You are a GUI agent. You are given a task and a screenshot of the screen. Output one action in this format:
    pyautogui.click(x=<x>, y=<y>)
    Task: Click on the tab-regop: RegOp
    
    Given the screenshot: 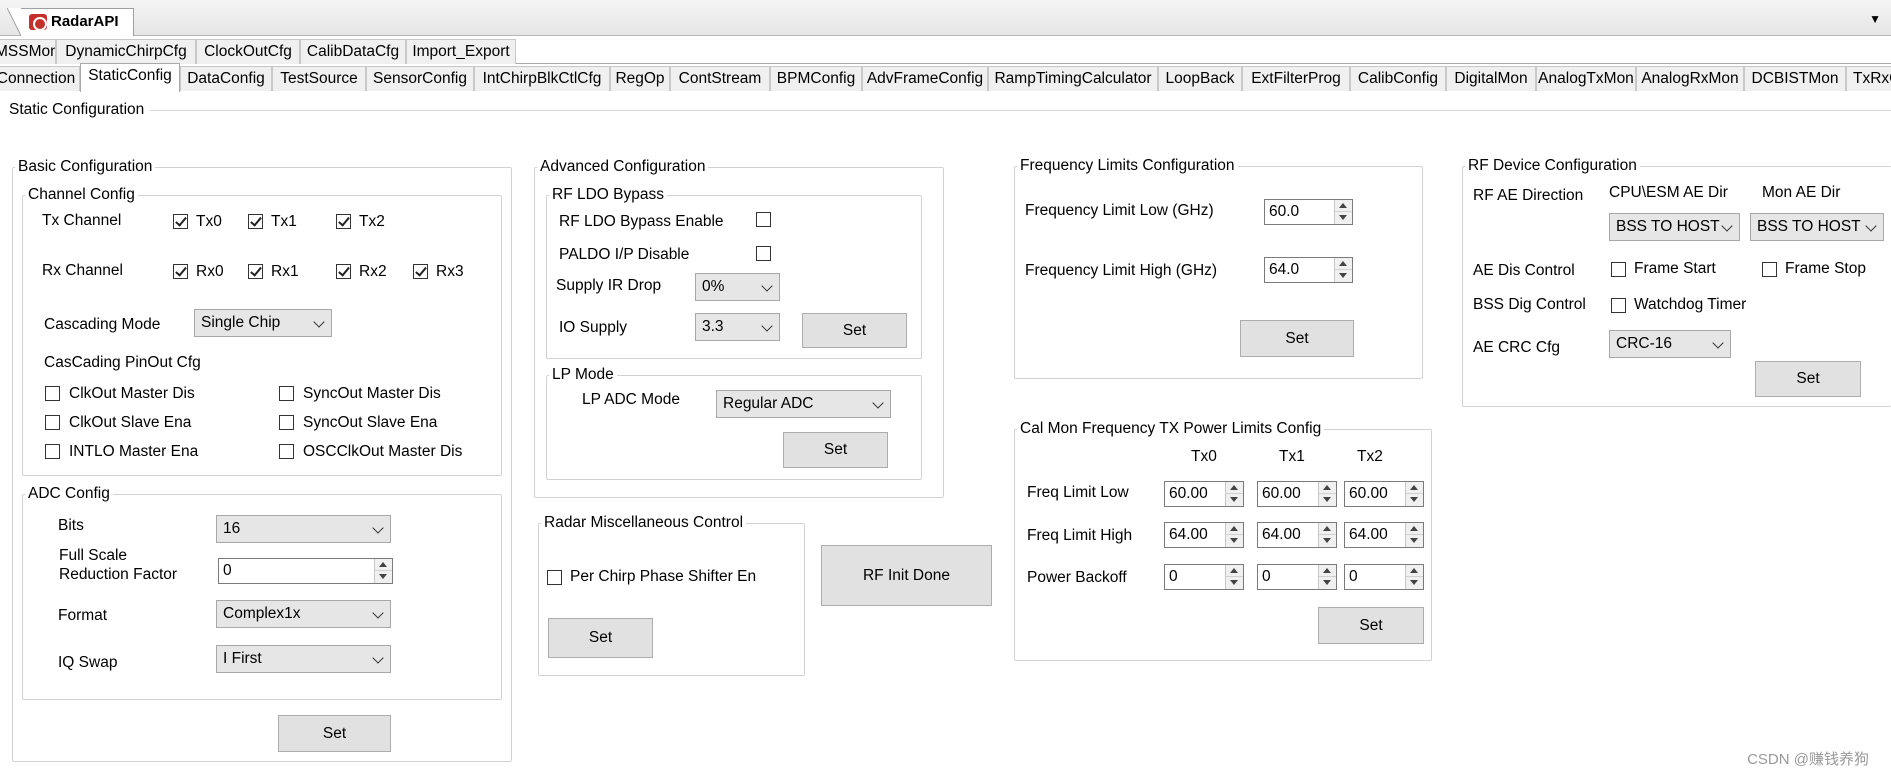 What is the action you would take?
    pyautogui.click(x=640, y=78)
    